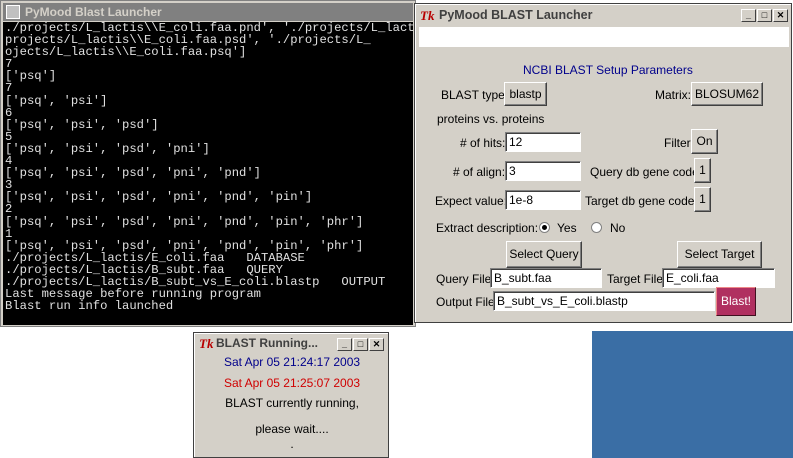  Describe the element at coordinates (673, 95) in the screenshot. I see `matrix-label: Matrix:` at that location.